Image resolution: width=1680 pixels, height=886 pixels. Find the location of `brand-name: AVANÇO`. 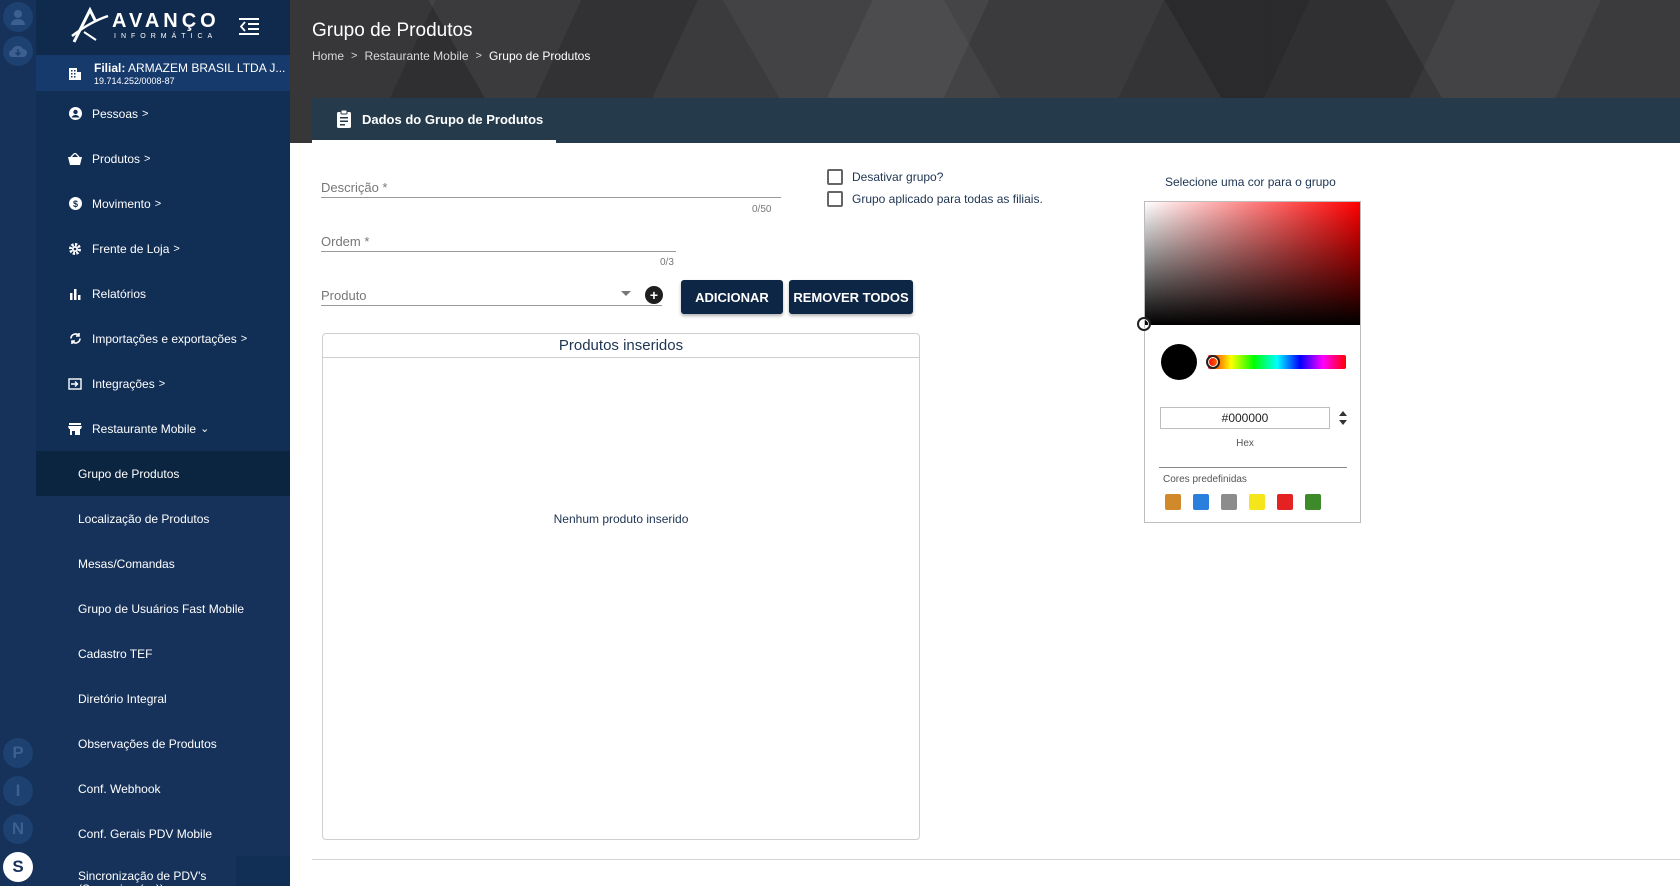

brand-name: AVANÇO is located at coordinates (166, 21).